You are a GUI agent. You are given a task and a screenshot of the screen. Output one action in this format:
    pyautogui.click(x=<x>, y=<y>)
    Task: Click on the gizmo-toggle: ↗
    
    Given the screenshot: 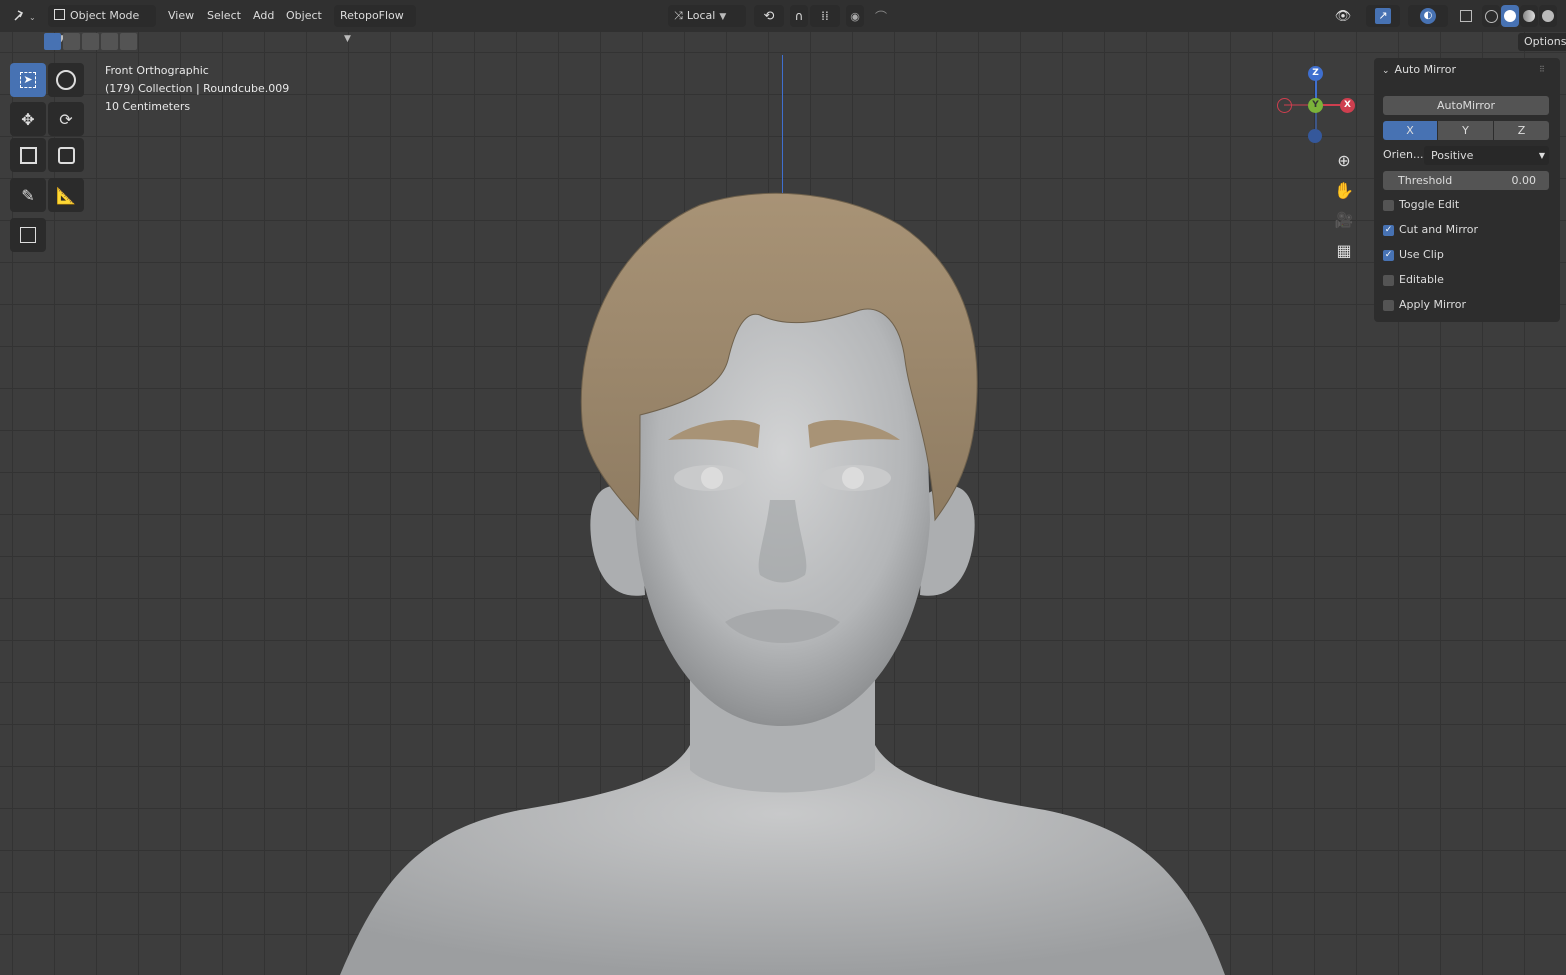 What is the action you would take?
    pyautogui.click(x=1383, y=16)
    